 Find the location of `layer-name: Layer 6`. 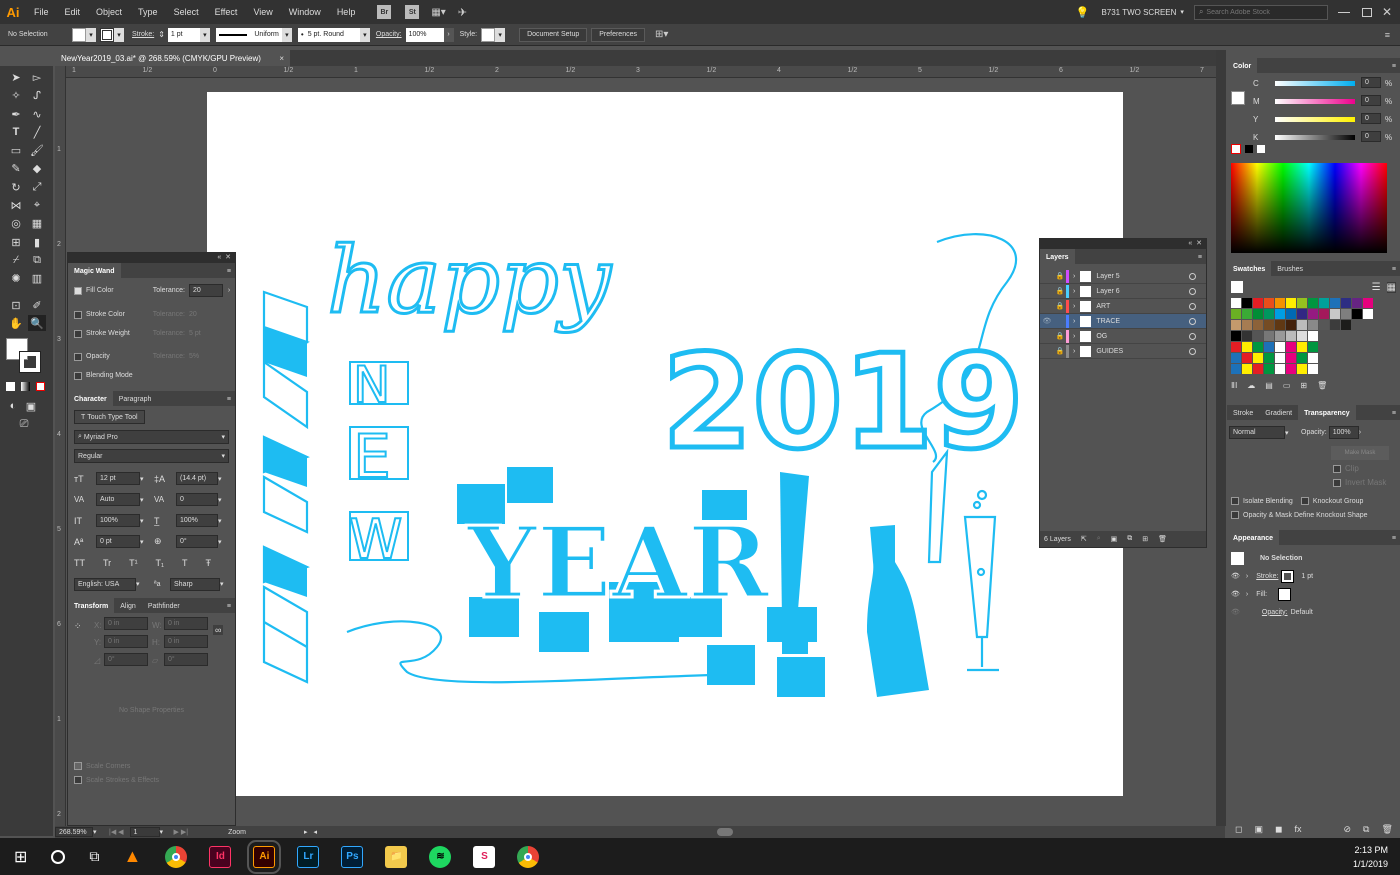

layer-name: Layer 6 is located at coordinates (1126, 291).